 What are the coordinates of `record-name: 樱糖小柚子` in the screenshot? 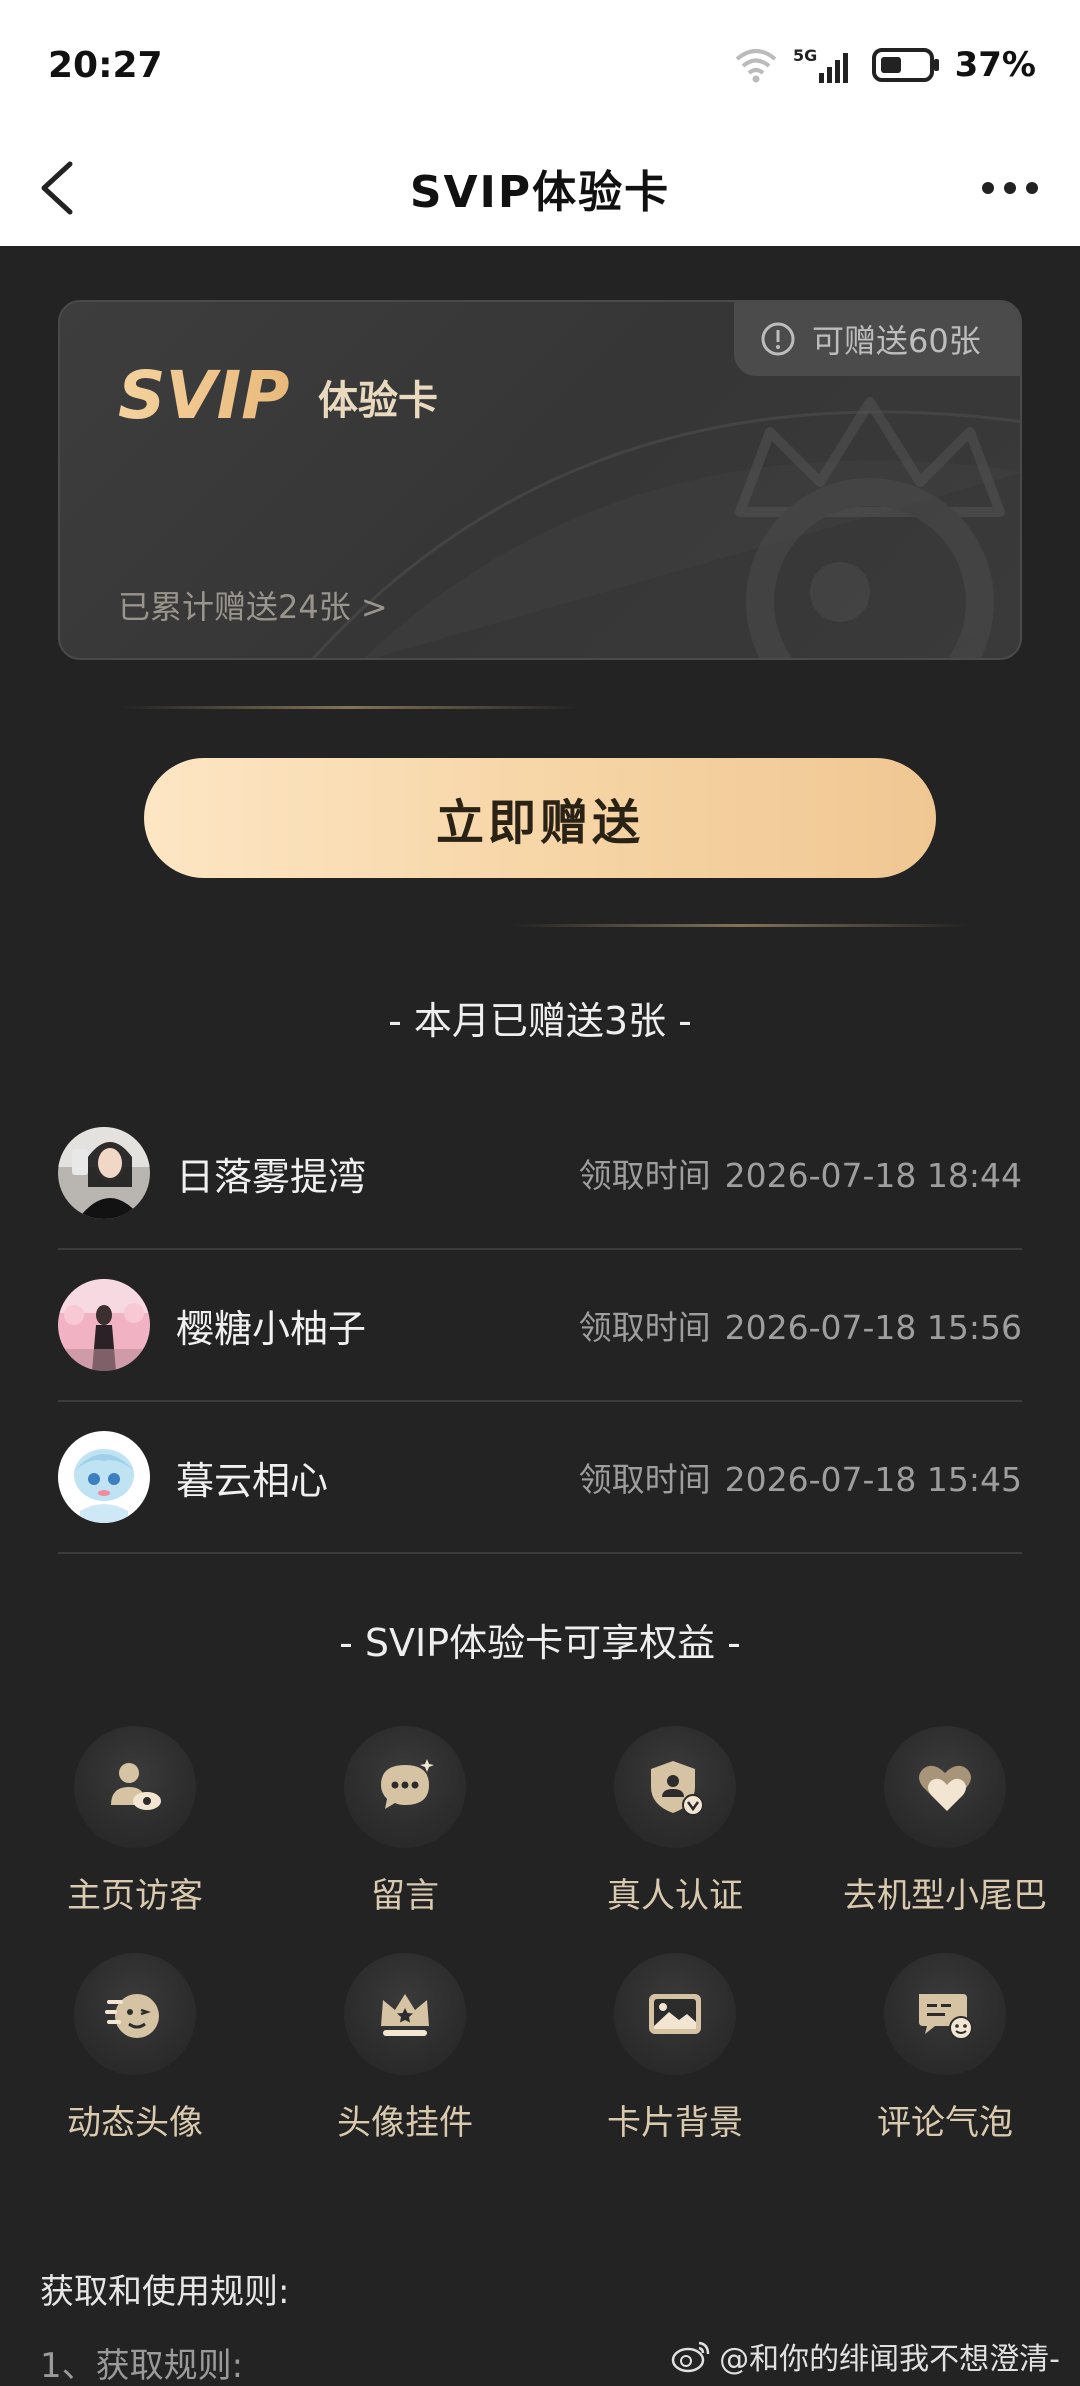 It's located at (271, 1328).